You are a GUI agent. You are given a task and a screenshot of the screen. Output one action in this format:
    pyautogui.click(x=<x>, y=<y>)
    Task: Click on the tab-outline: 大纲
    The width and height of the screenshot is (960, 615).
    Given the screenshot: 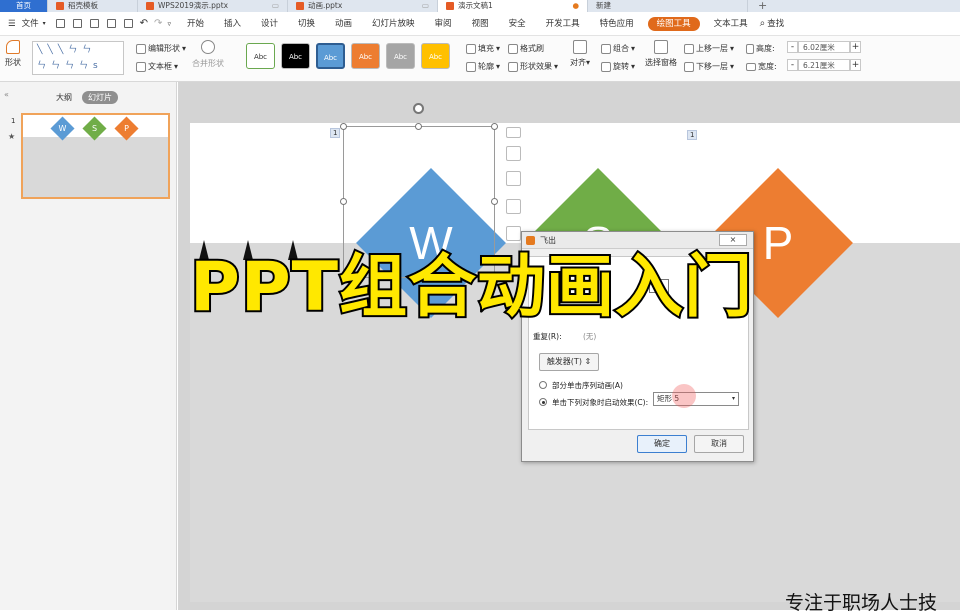 What is the action you would take?
    pyautogui.click(x=64, y=97)
    